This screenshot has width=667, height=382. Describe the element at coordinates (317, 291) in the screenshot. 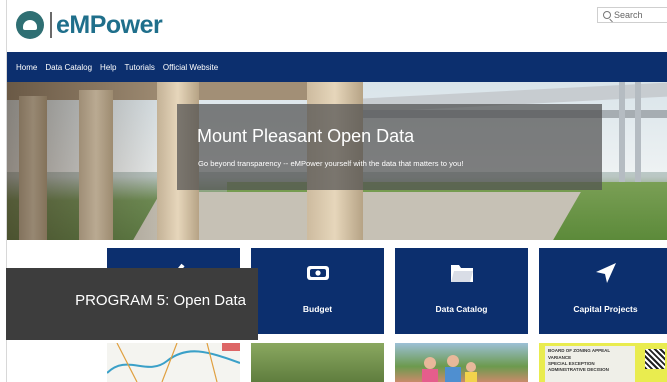

I see `tile-budget: Budget` at that location.